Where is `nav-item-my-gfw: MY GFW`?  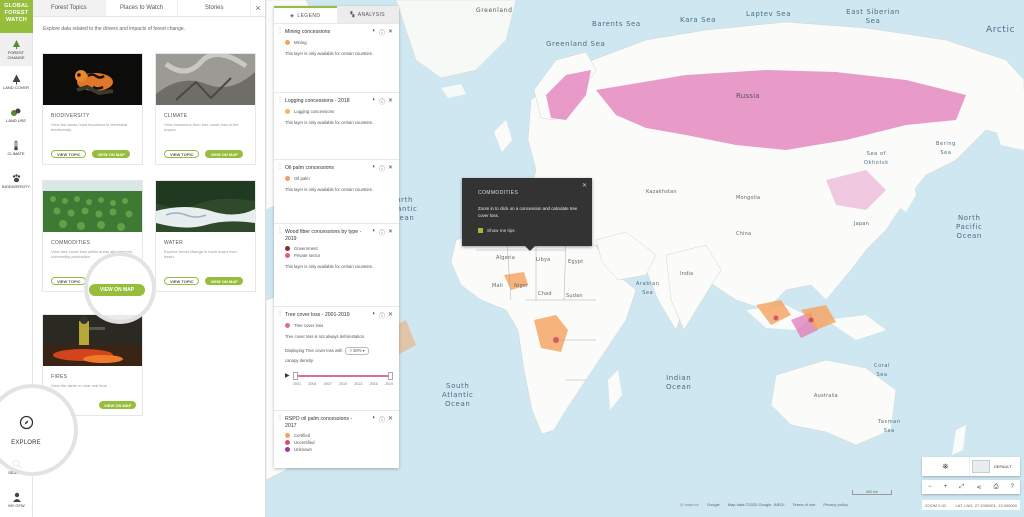 nav-item-my-gfw: MY GFW is located at coordinates (16, 500).